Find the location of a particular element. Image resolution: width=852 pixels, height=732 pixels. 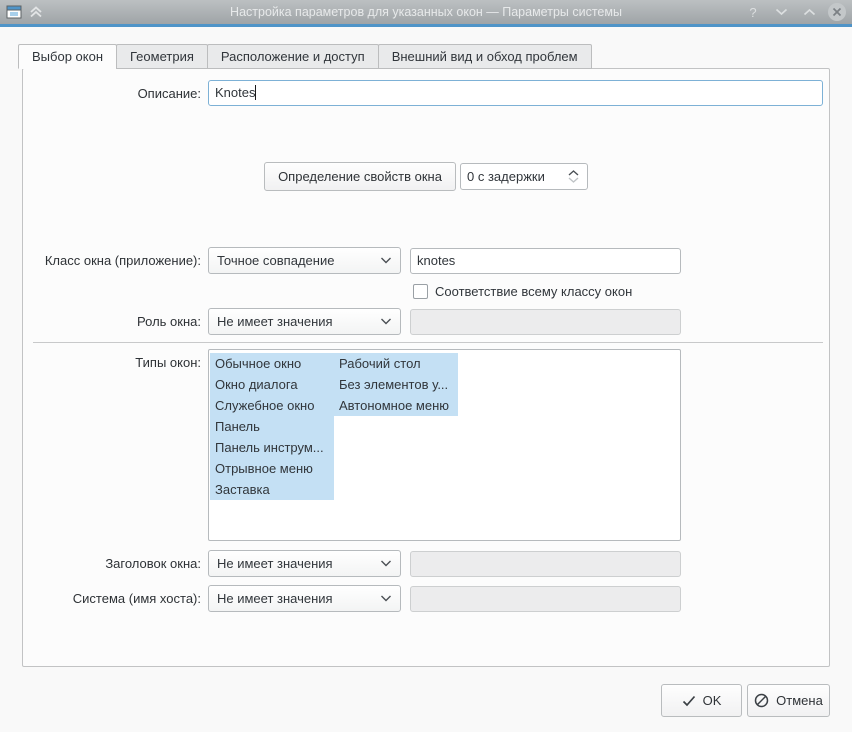

whole-class-checkbox-label: Соответствие всему классу окон is located at coordinates (533, 291).